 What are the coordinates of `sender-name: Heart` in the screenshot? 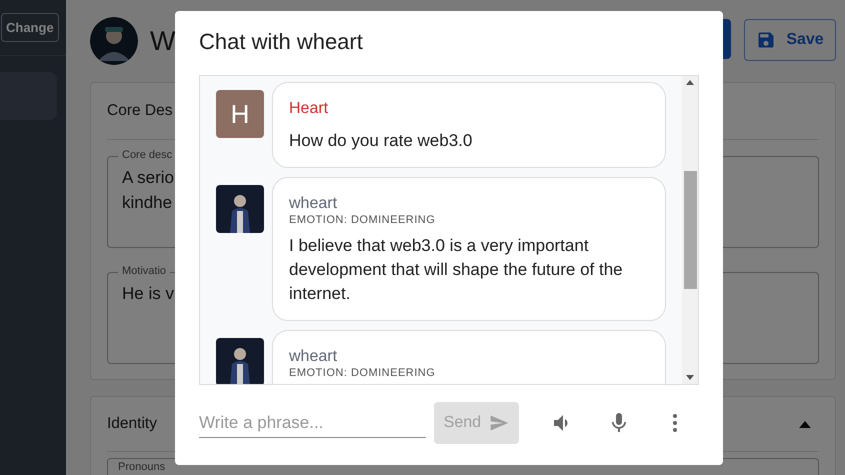 It's located at (309, 109).